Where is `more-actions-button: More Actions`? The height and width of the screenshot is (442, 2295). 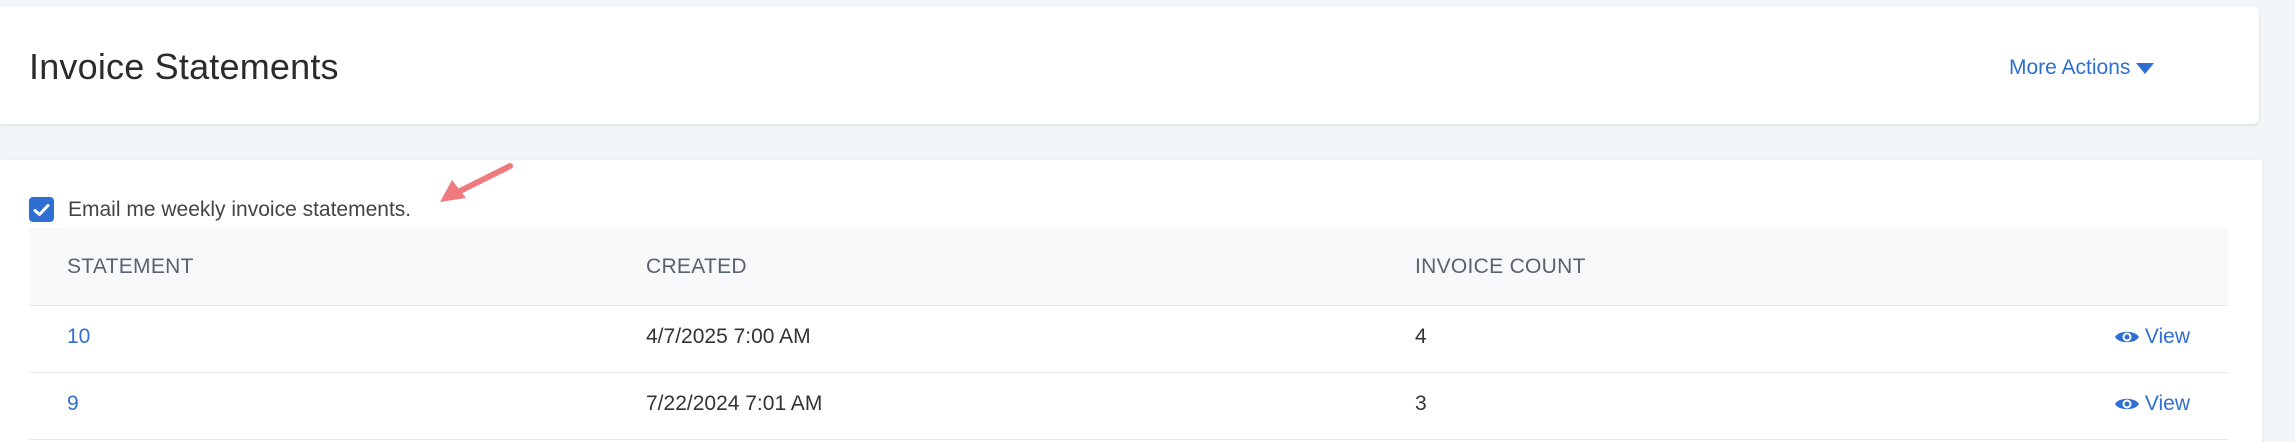 more-actions-button: More Actions is located at coordinates (2082, 68).